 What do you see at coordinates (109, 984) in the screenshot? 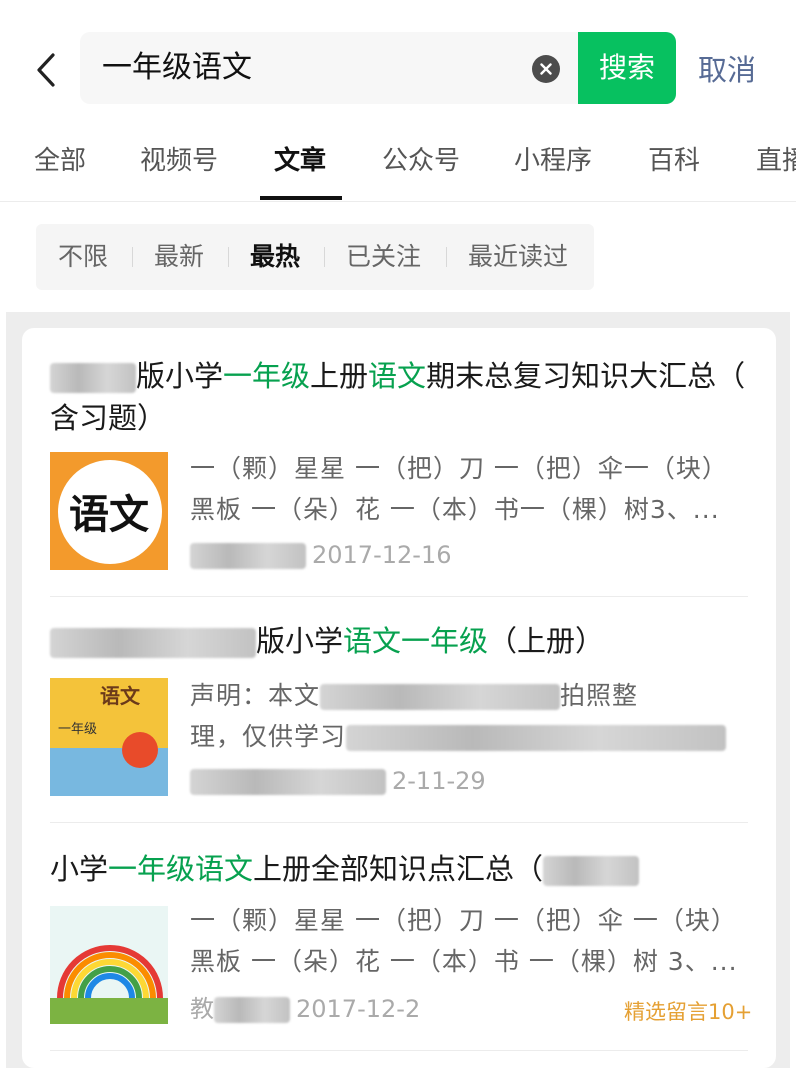
I see `rainbow-illustration-icon` at bounding box center [109, 984].